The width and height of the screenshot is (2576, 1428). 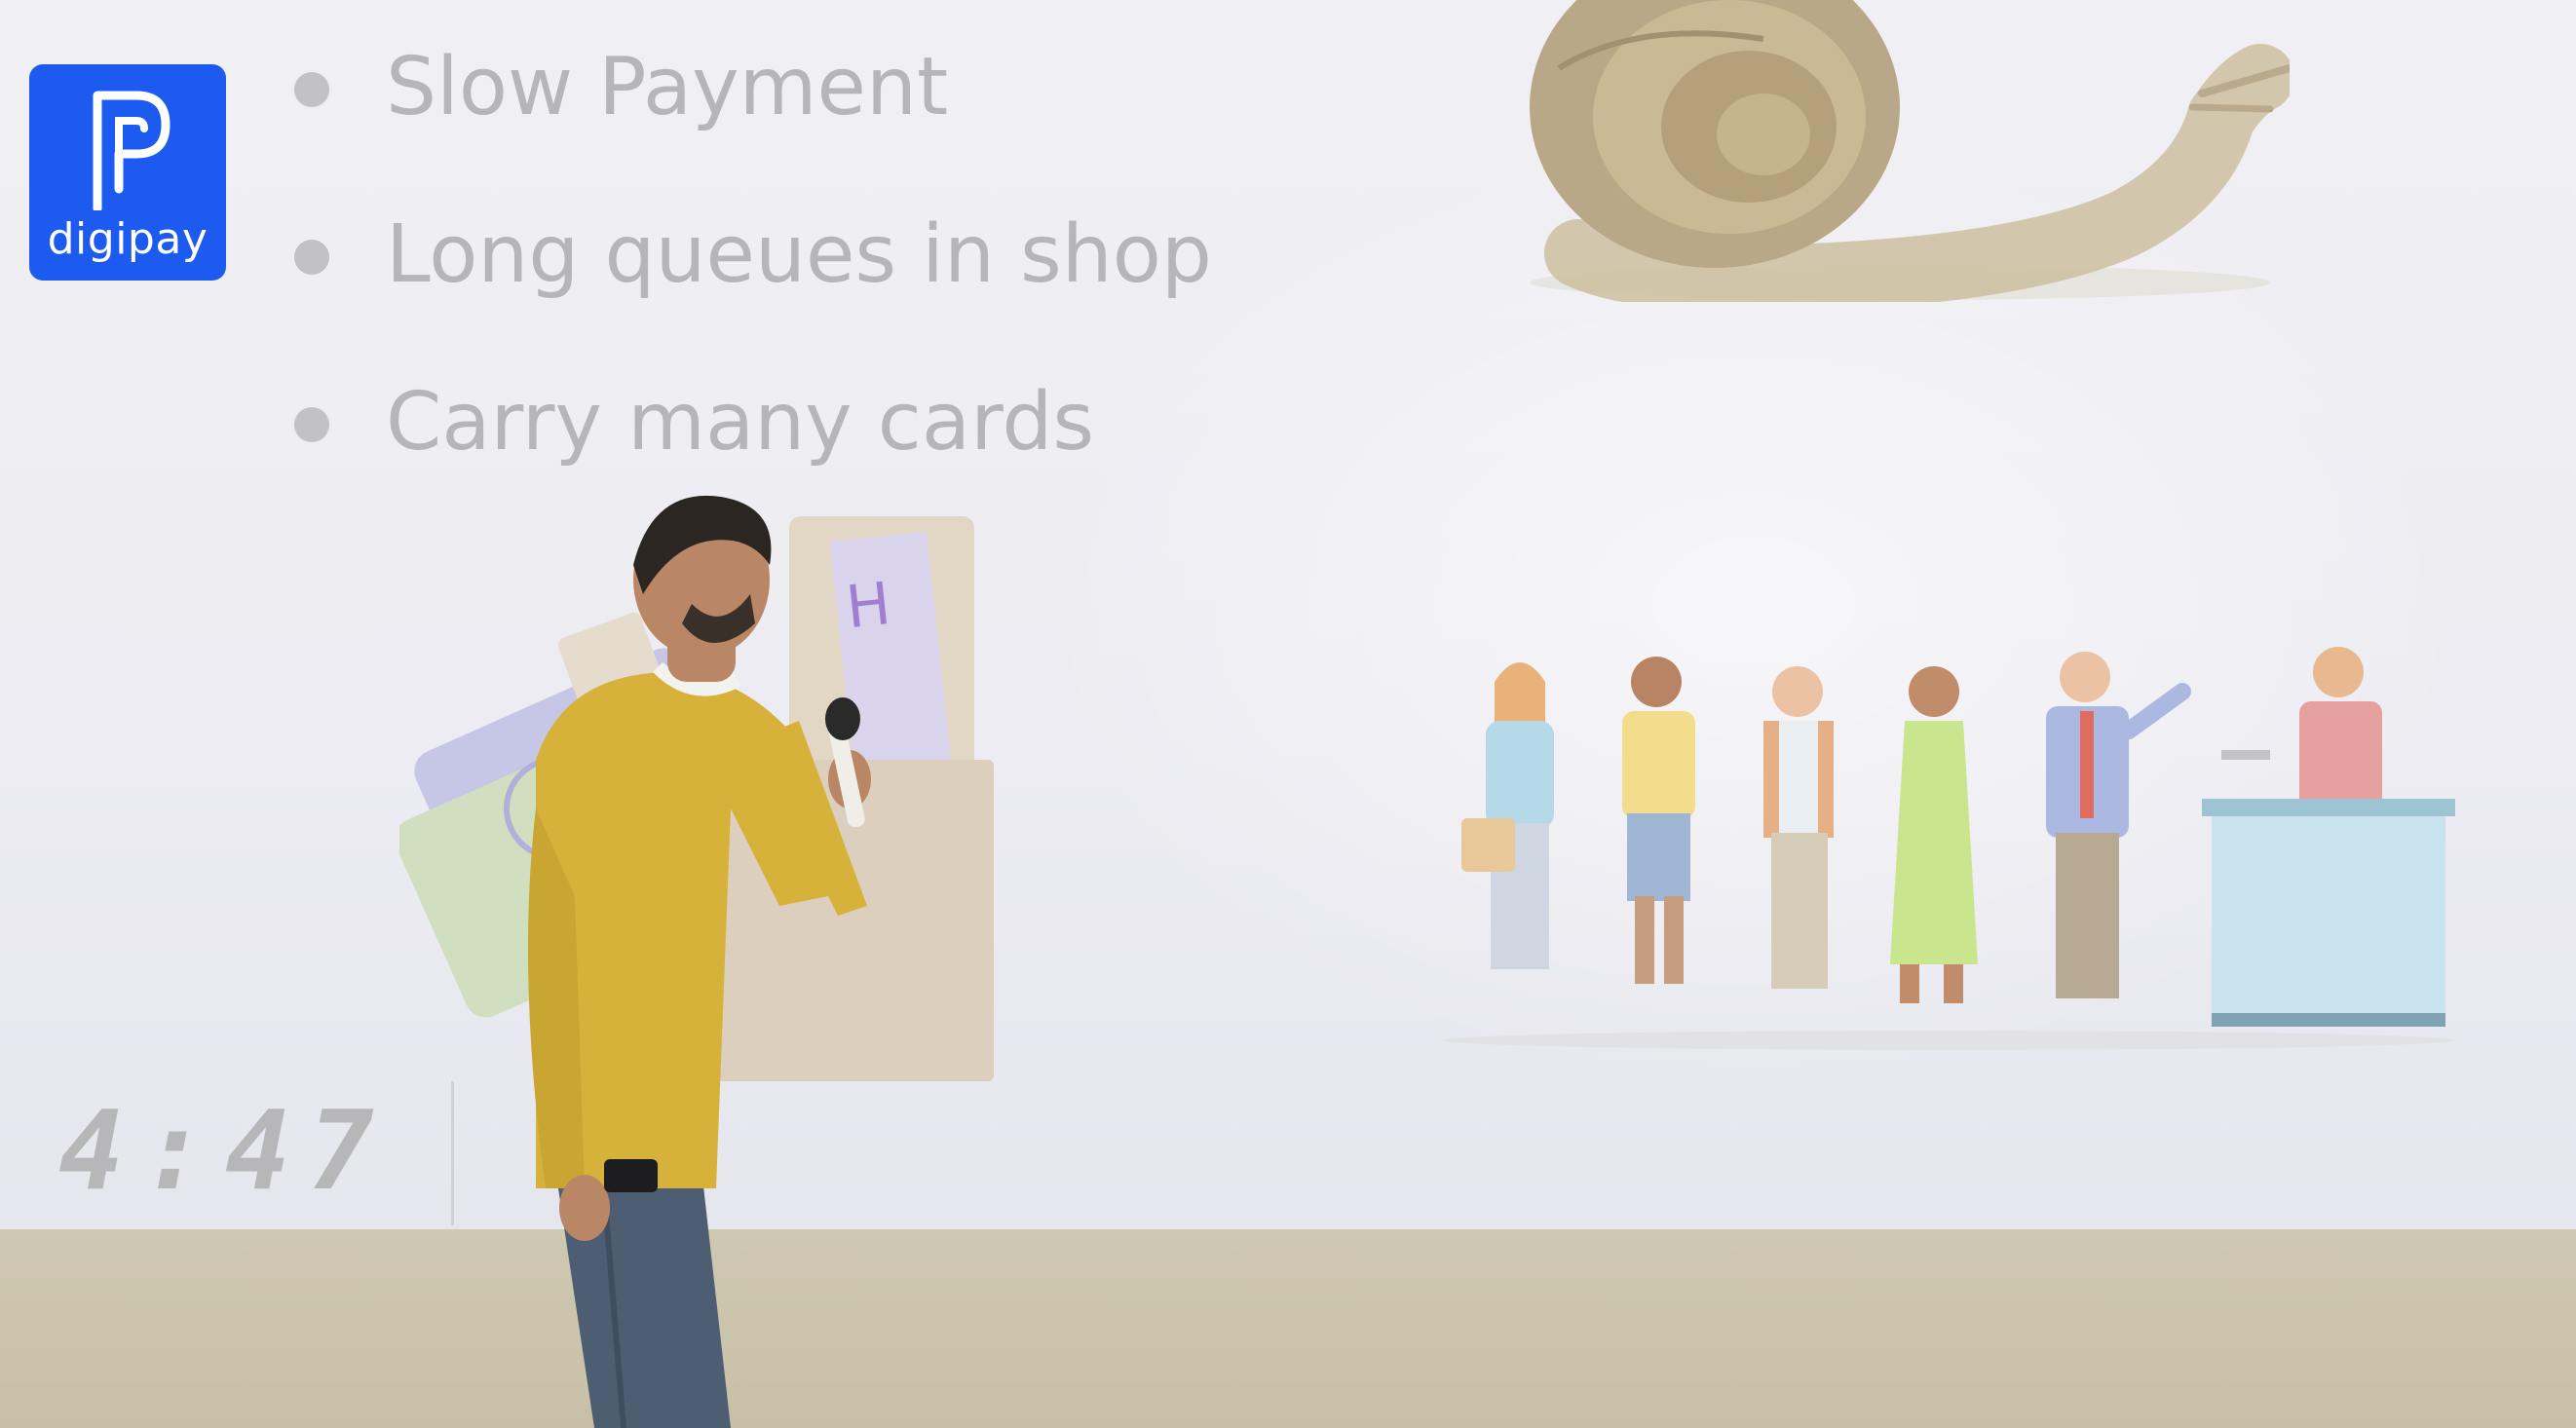 I want to click on timer-text: 4:47, so click(x=225, y=1151).